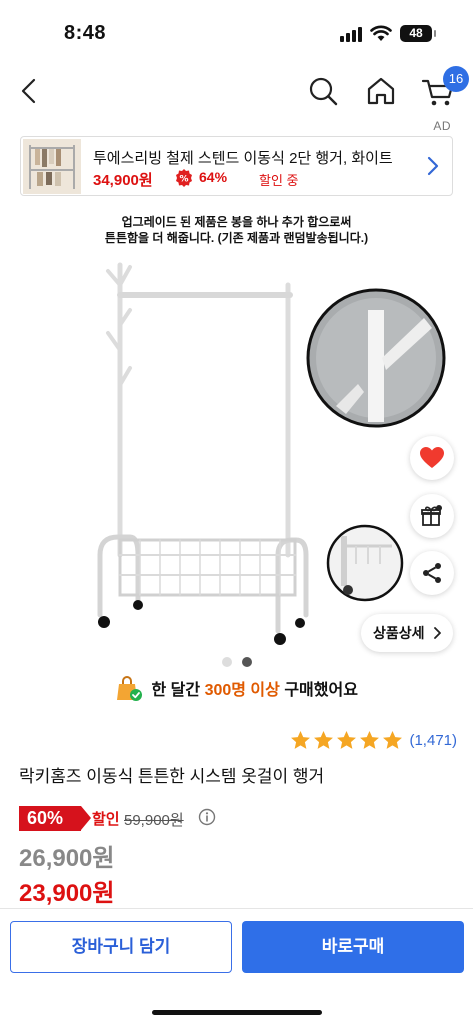 The width and height of the screenshot is (473, 1024). I want to click on carousel-indicator, so click(237, 662).